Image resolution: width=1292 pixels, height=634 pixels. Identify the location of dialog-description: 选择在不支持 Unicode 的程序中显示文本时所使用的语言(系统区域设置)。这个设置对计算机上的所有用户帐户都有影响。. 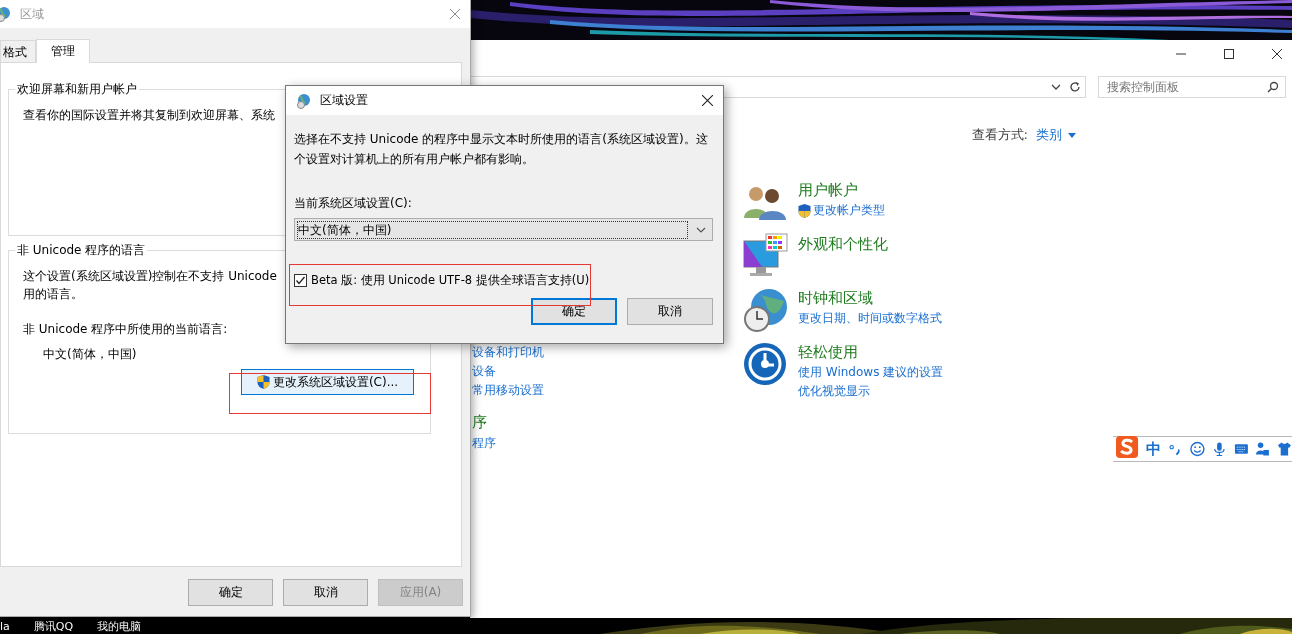
(501, 149).